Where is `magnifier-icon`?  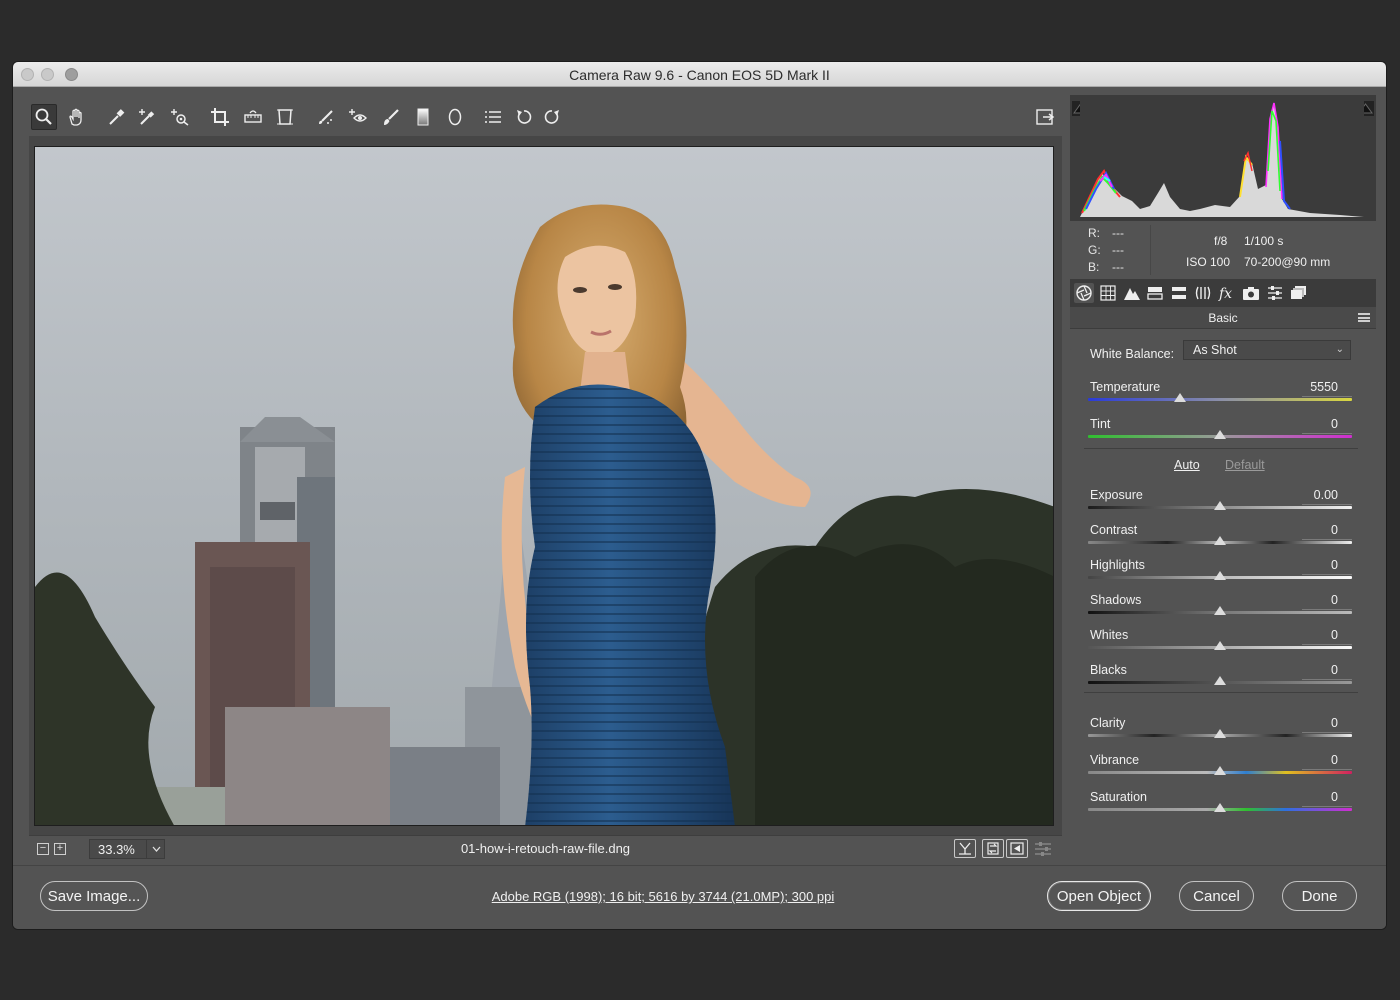 magnifier-icon is located at coordinates (43, 116).